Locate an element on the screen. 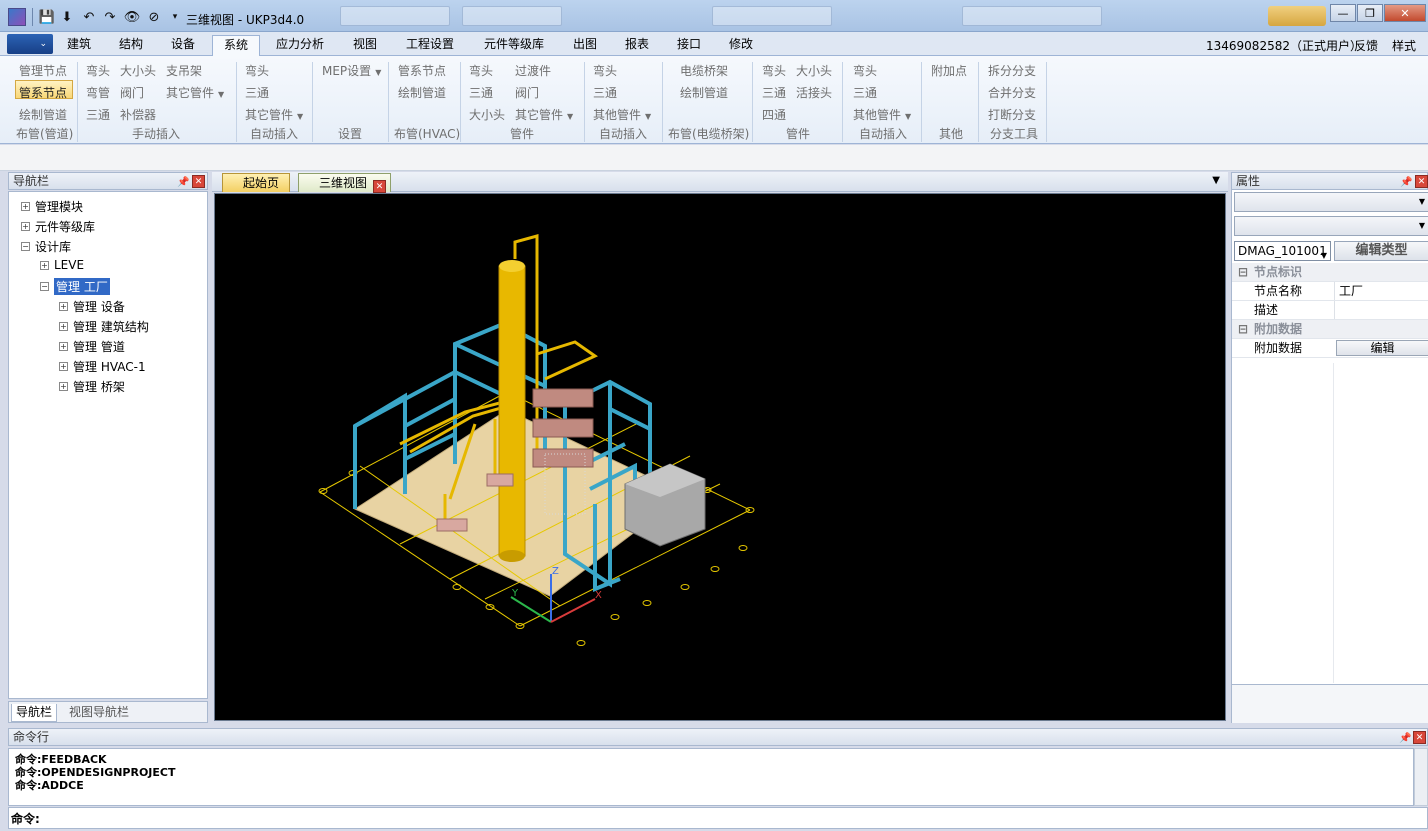  tab-stress-analysis: 应力分析 is located at coordinates (300, 45).